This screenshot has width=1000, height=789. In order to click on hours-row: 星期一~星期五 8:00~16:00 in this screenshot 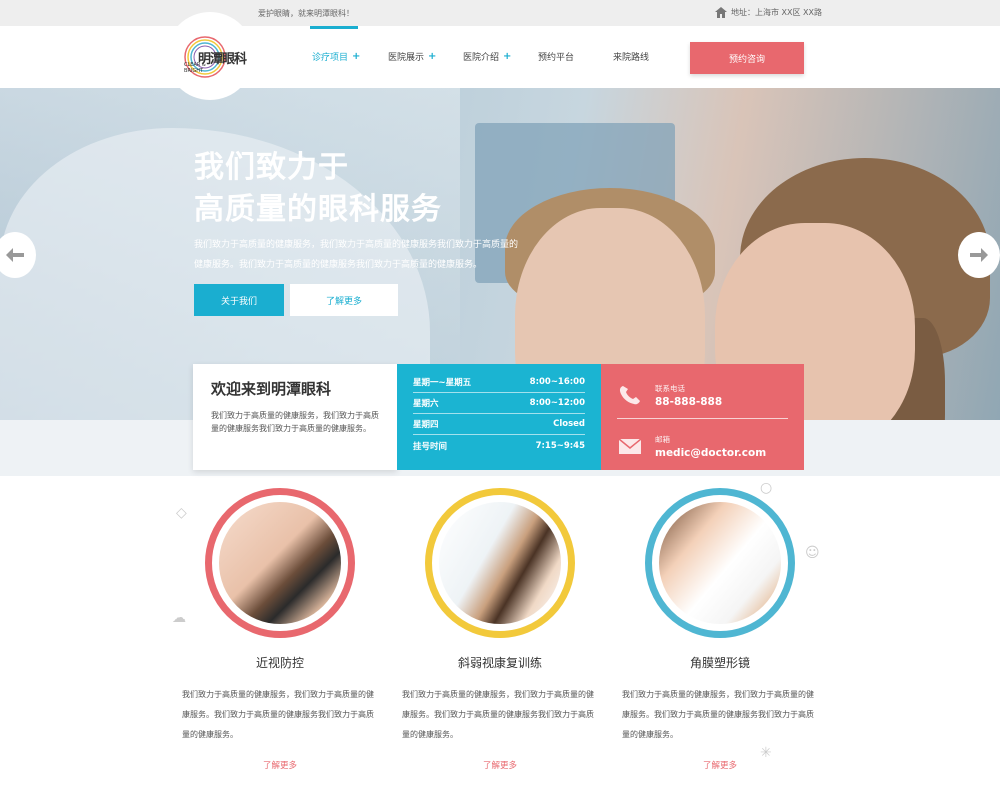, I will do `click(499, 382)`.